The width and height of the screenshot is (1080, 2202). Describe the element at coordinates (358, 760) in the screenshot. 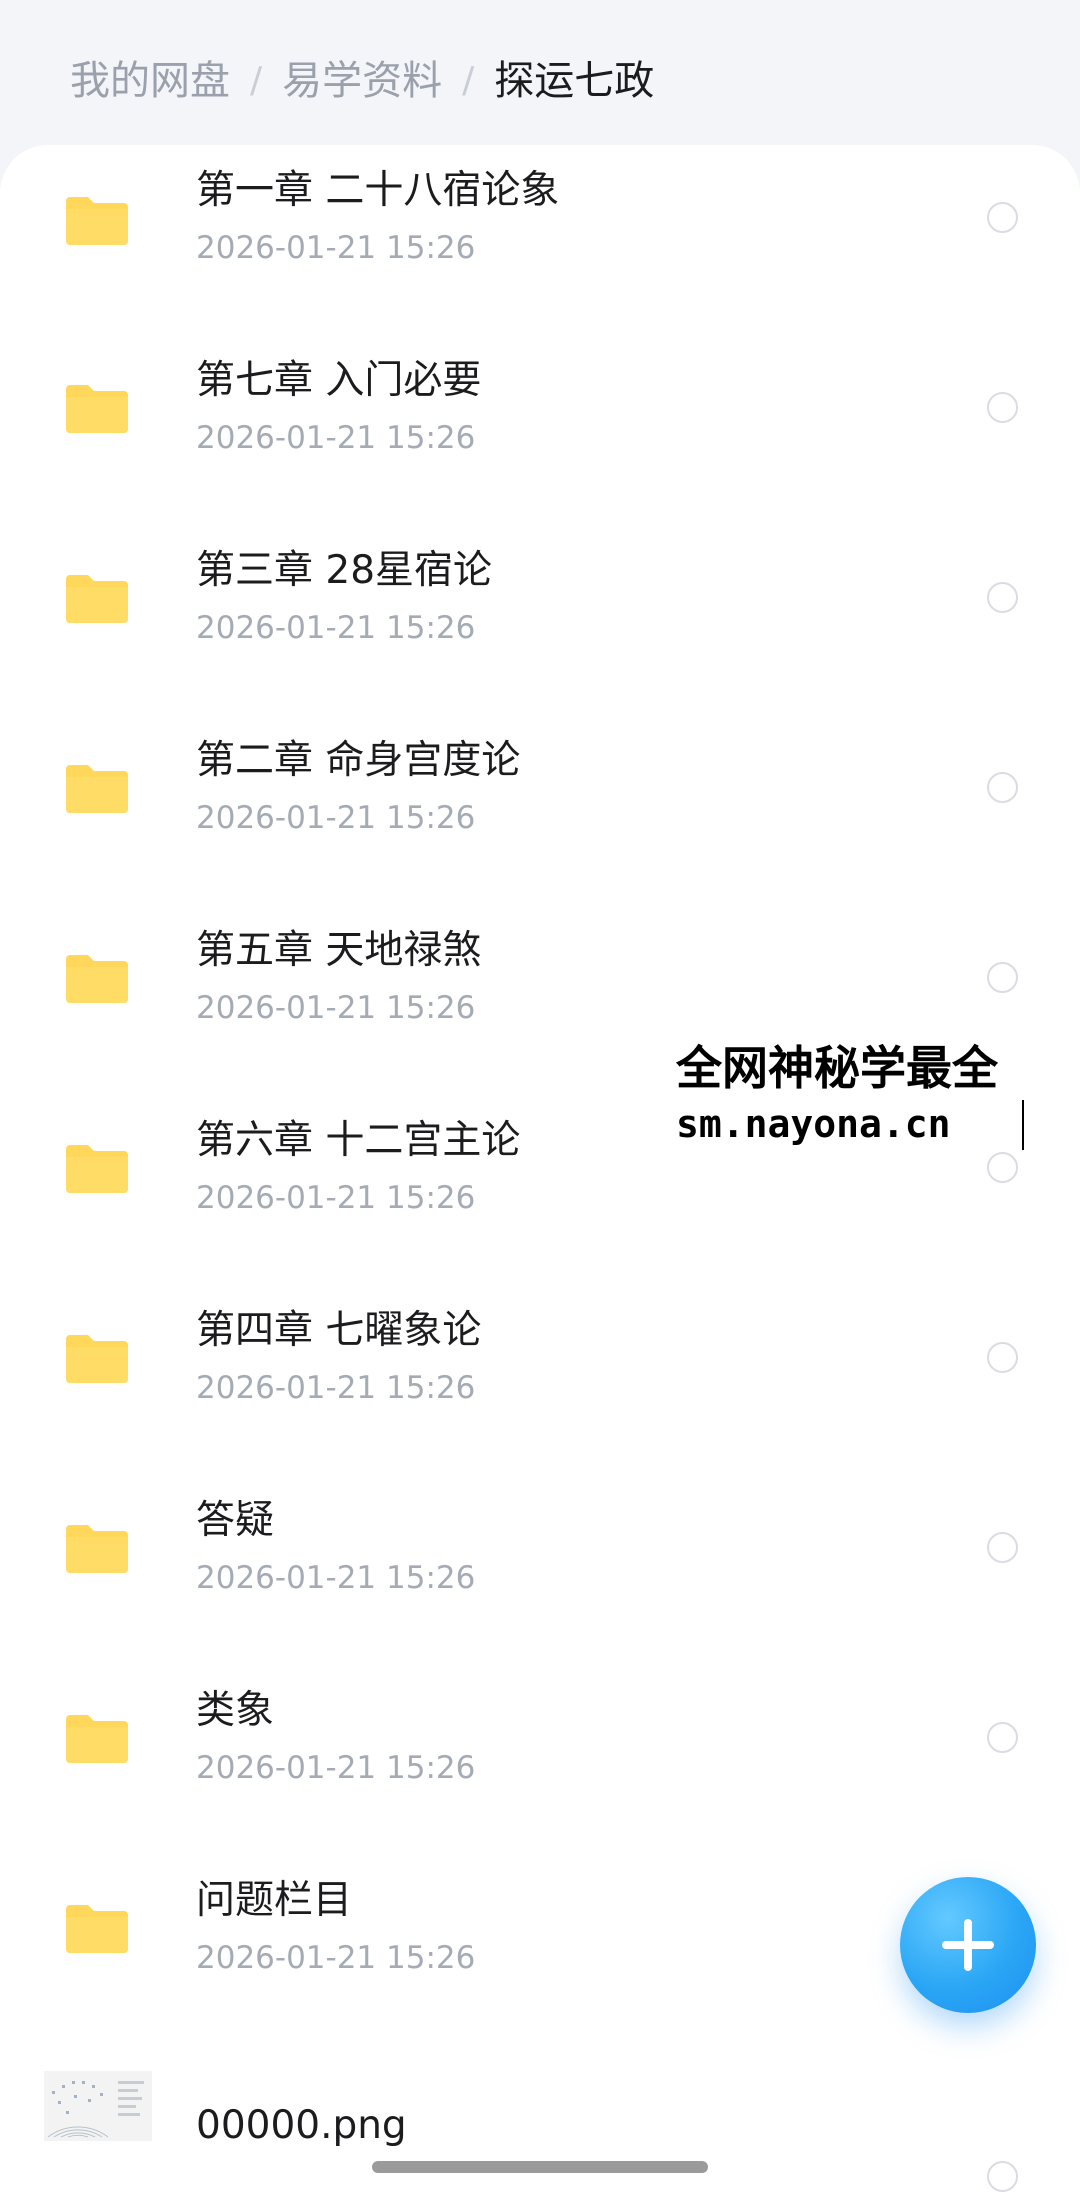

I see `folder-name: 第二章 命身宫度论` at that location.